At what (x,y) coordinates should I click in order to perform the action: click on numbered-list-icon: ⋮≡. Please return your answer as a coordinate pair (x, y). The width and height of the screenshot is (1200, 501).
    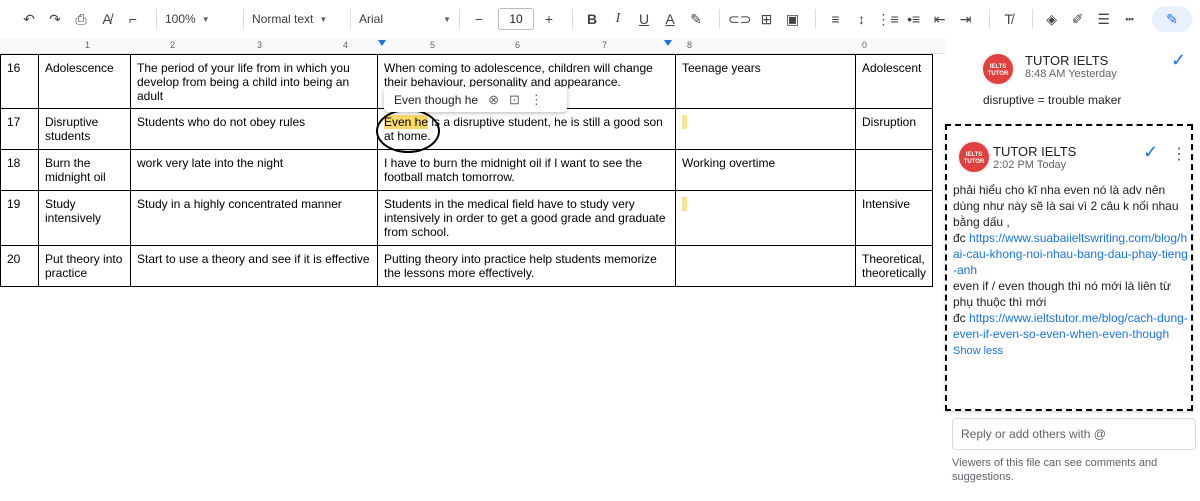
    Looking at the image, I should click on (887, 19).